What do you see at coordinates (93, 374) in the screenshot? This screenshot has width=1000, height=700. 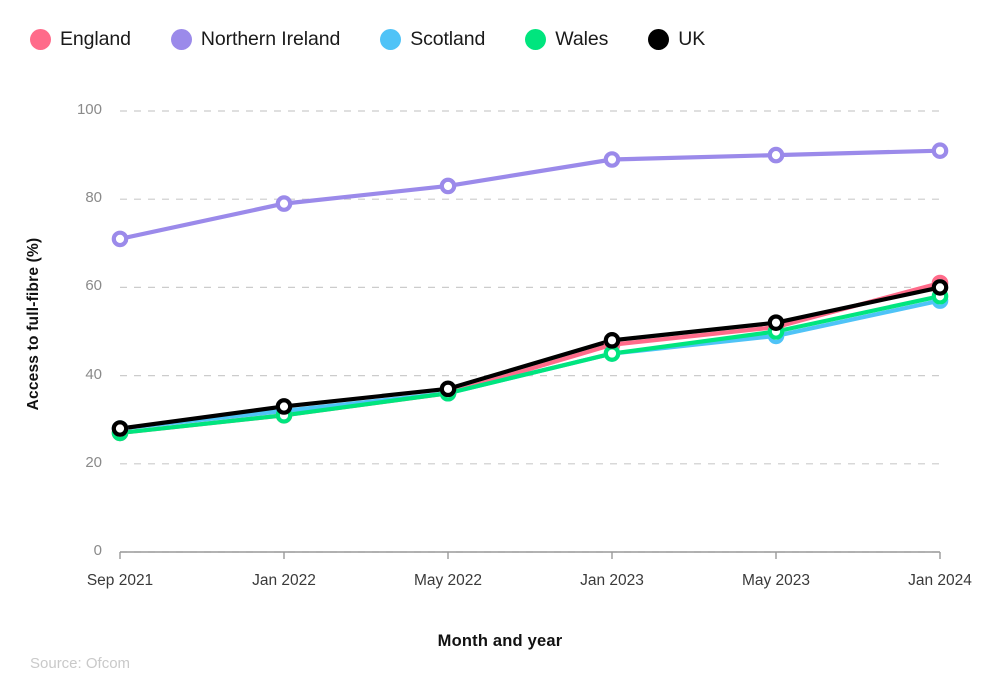 I see `y-tick-label: 40` at bounding box center [93, 374].